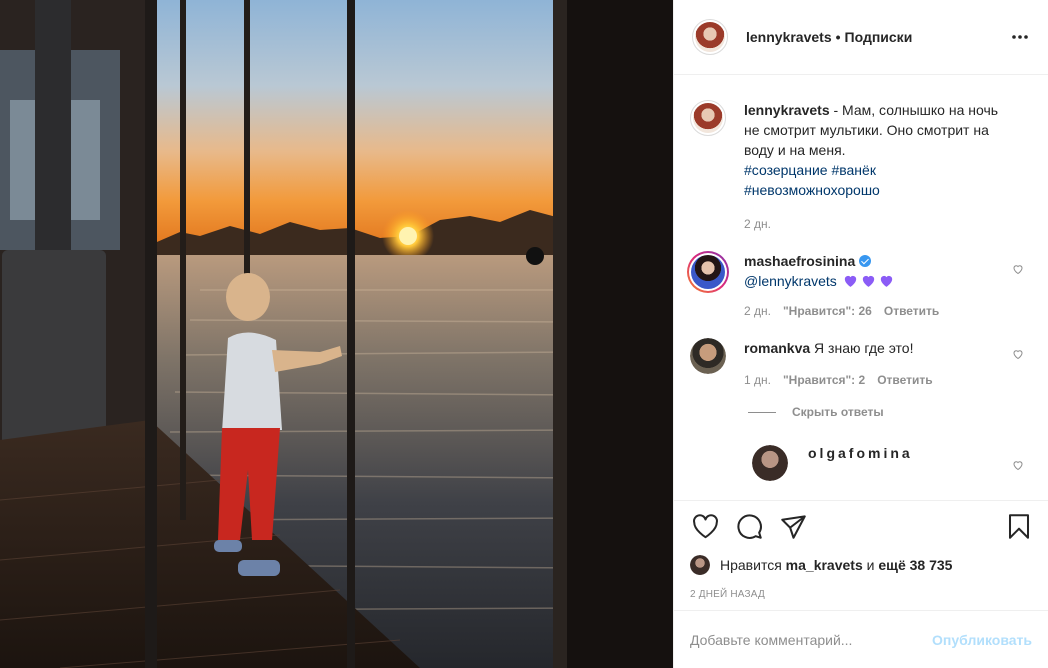  I want to click on bookmark-icon, so click(1019, 526).